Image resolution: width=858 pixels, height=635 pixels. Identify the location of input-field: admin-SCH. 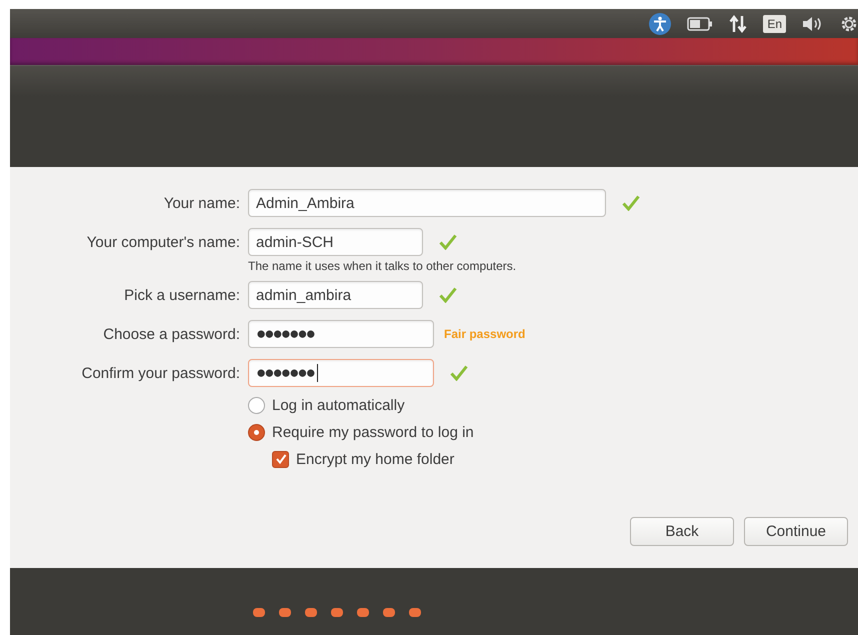
(335, 242).